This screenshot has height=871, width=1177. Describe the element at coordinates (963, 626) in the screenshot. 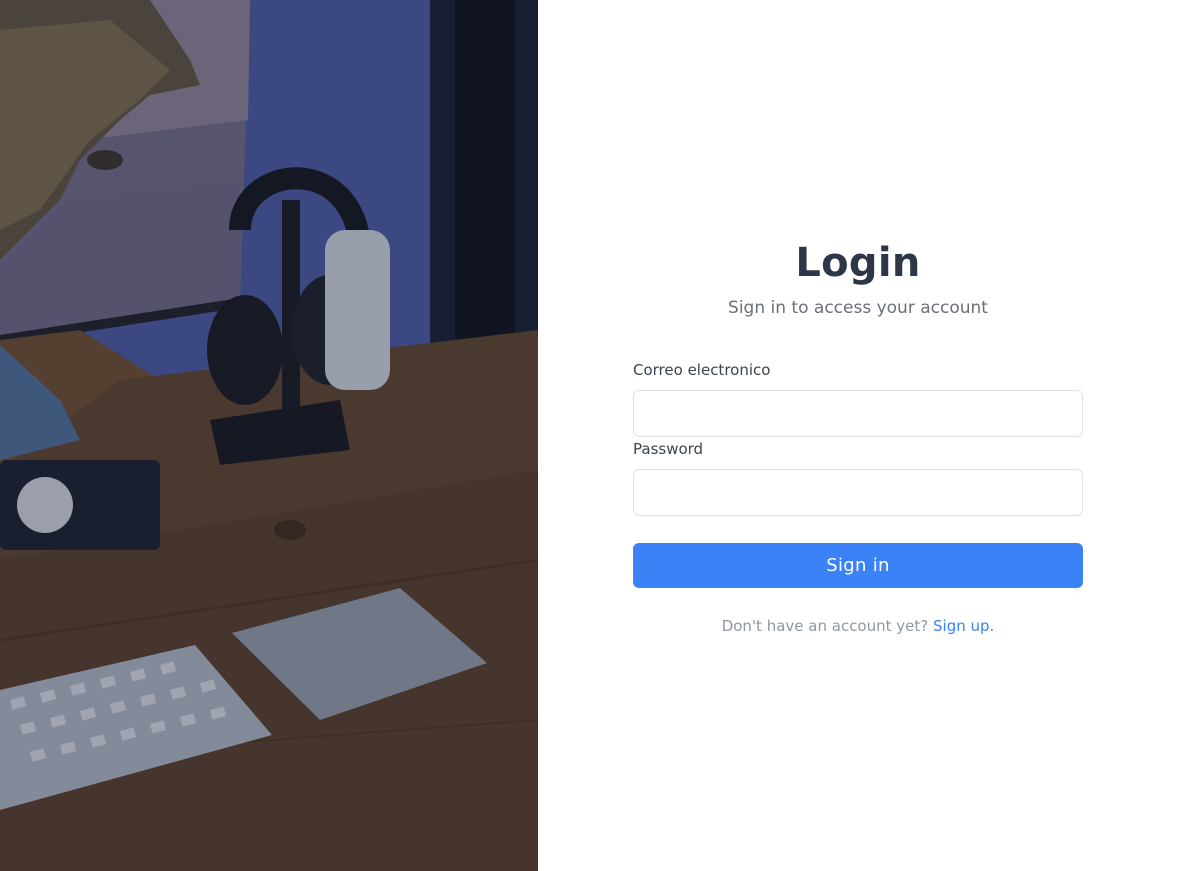

I see `sign-up-link: Sign up.` at that location.